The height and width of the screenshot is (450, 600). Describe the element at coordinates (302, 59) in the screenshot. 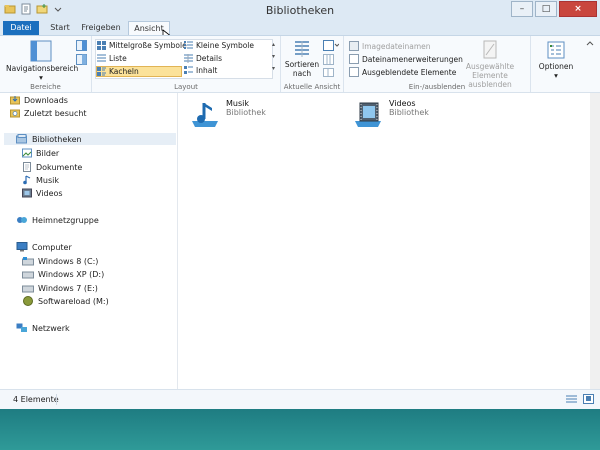

I see `sortieren-button: Sortieren nach` at that location.